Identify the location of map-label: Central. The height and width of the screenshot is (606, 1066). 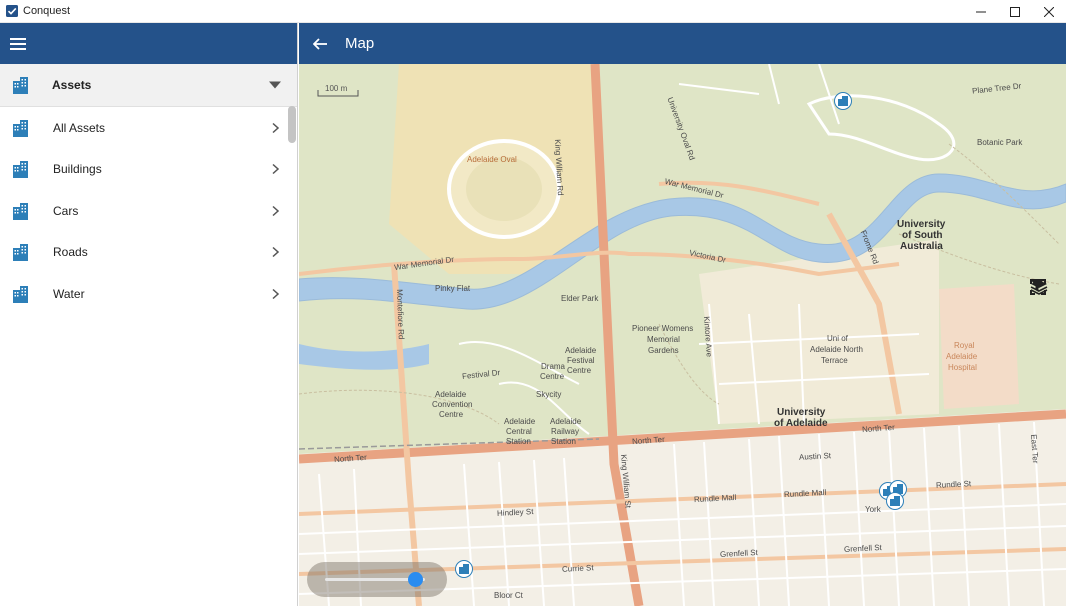
(519, 431).